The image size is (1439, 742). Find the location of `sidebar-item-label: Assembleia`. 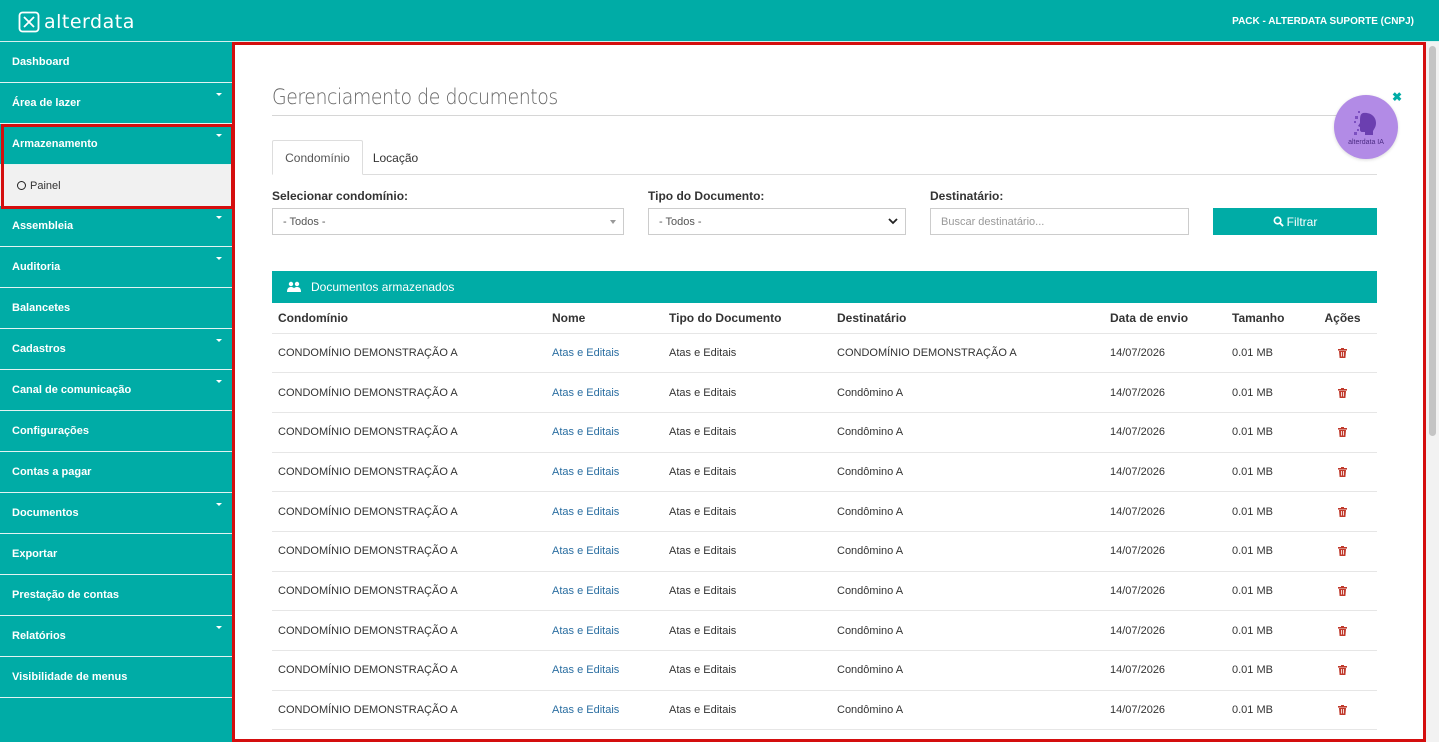

sidebar-item-label: Assembleia is located at coordinates (43, 226).